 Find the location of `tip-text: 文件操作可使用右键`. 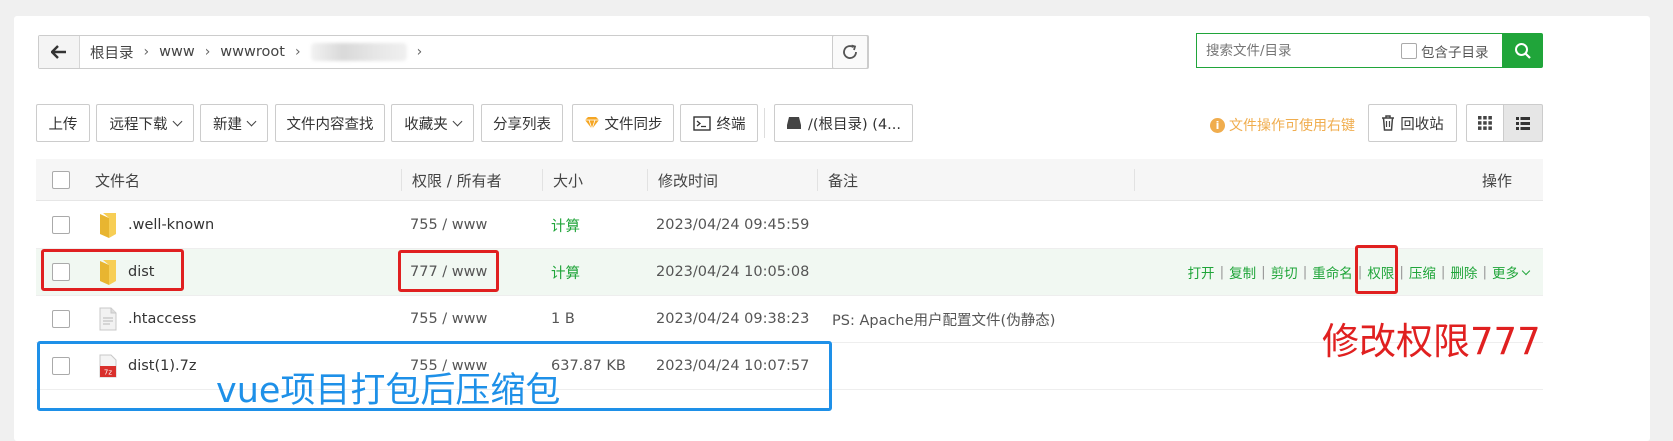

tip-text: 文件操作可使用右键 is located at coordinates (1292, 126).